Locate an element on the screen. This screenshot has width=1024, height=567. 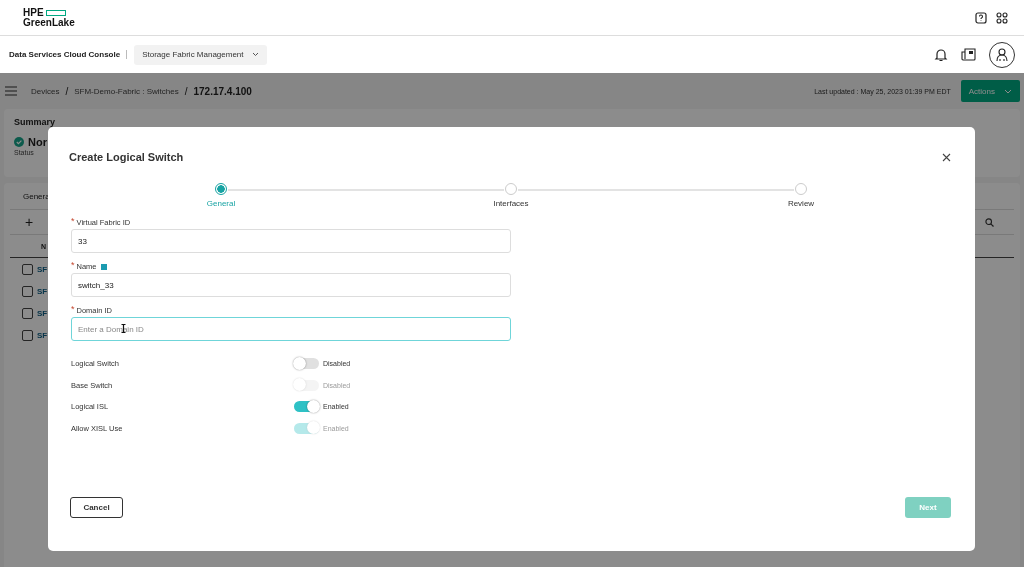
search-icon is located at coordinates (989, 222).